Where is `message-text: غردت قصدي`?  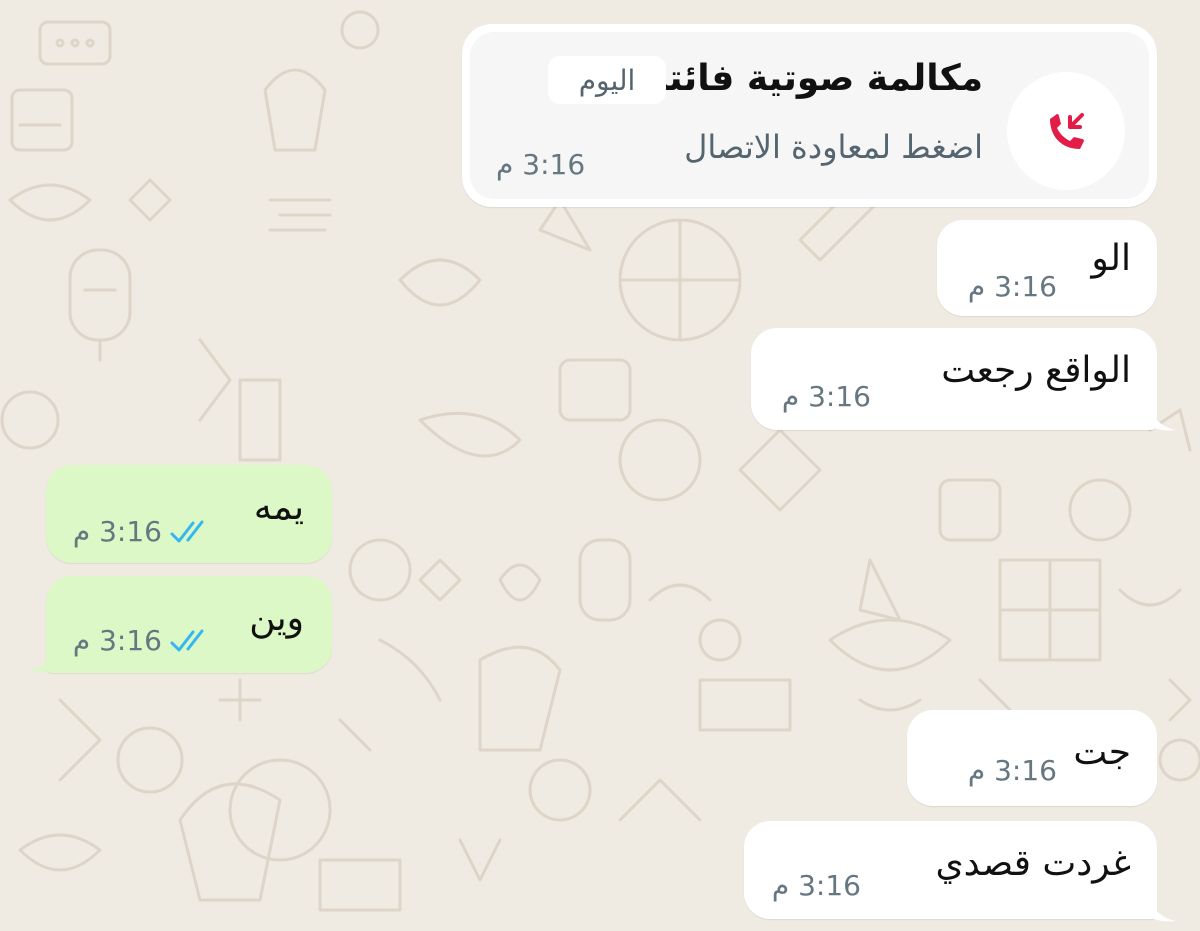
message-text: غردت قصدي is located at coordinates (1033, 863).